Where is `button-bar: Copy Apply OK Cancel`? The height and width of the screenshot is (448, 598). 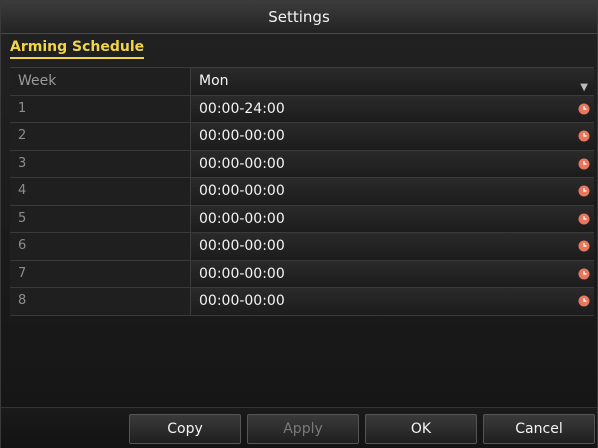
button-bar: Copy Apply OK Cancel is located at coordinates (299, 427).